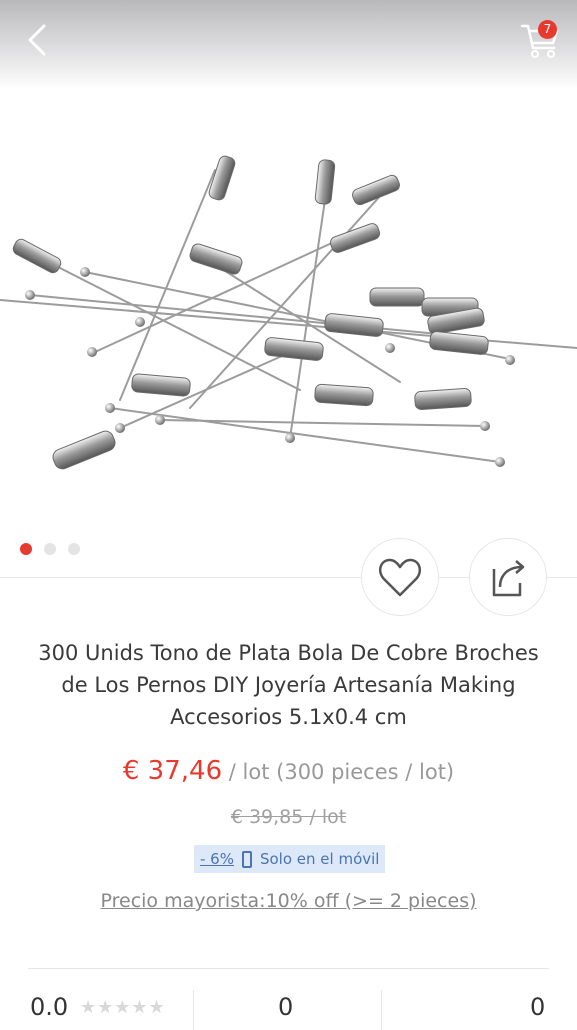  What do you see at coordinates (288, 45) in the screenshot?
I see `top-bar: 7` at bounding box center [288, 45].